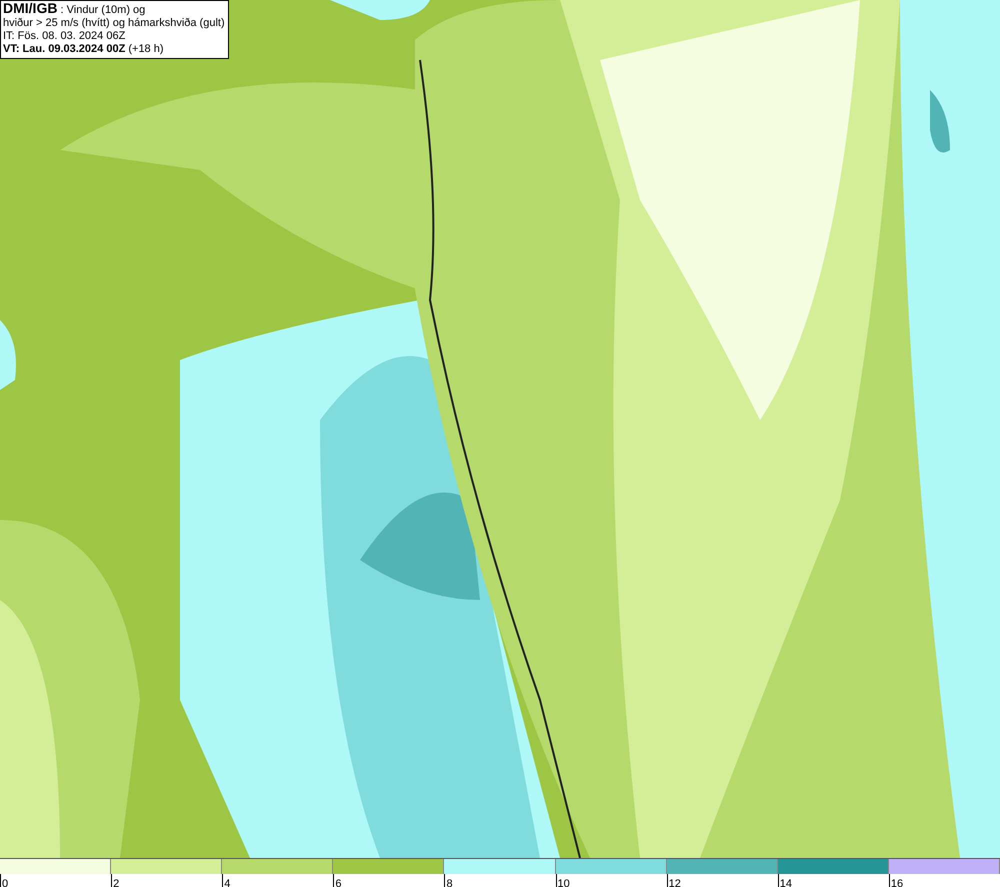 The width and height of the screenshot is (1000, 887). Describe the element at coordinates (114, 23) in the screenshot. I see `title-line: hviður > 25 m/s (hvítt) og hámarkshviða (gult)` at that location.